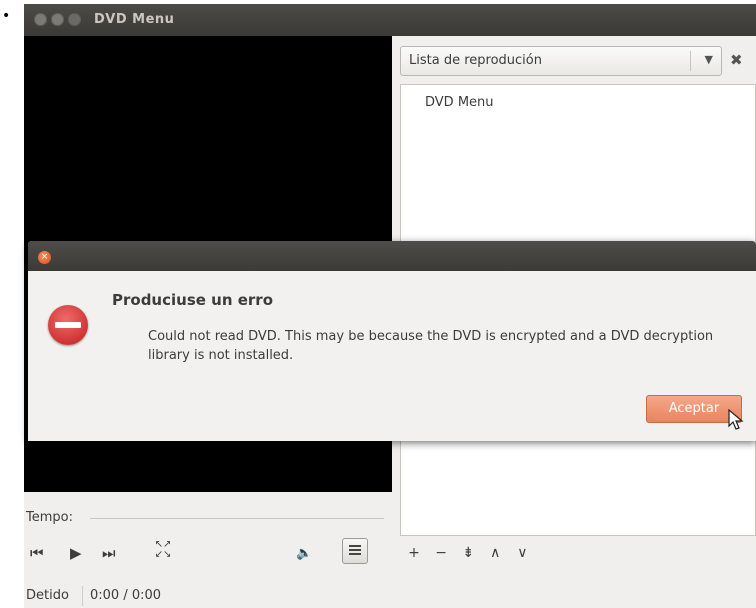 This screenshot has height=608, width=756. I want to click on previous-icon: ⏮, so click(37, 553).